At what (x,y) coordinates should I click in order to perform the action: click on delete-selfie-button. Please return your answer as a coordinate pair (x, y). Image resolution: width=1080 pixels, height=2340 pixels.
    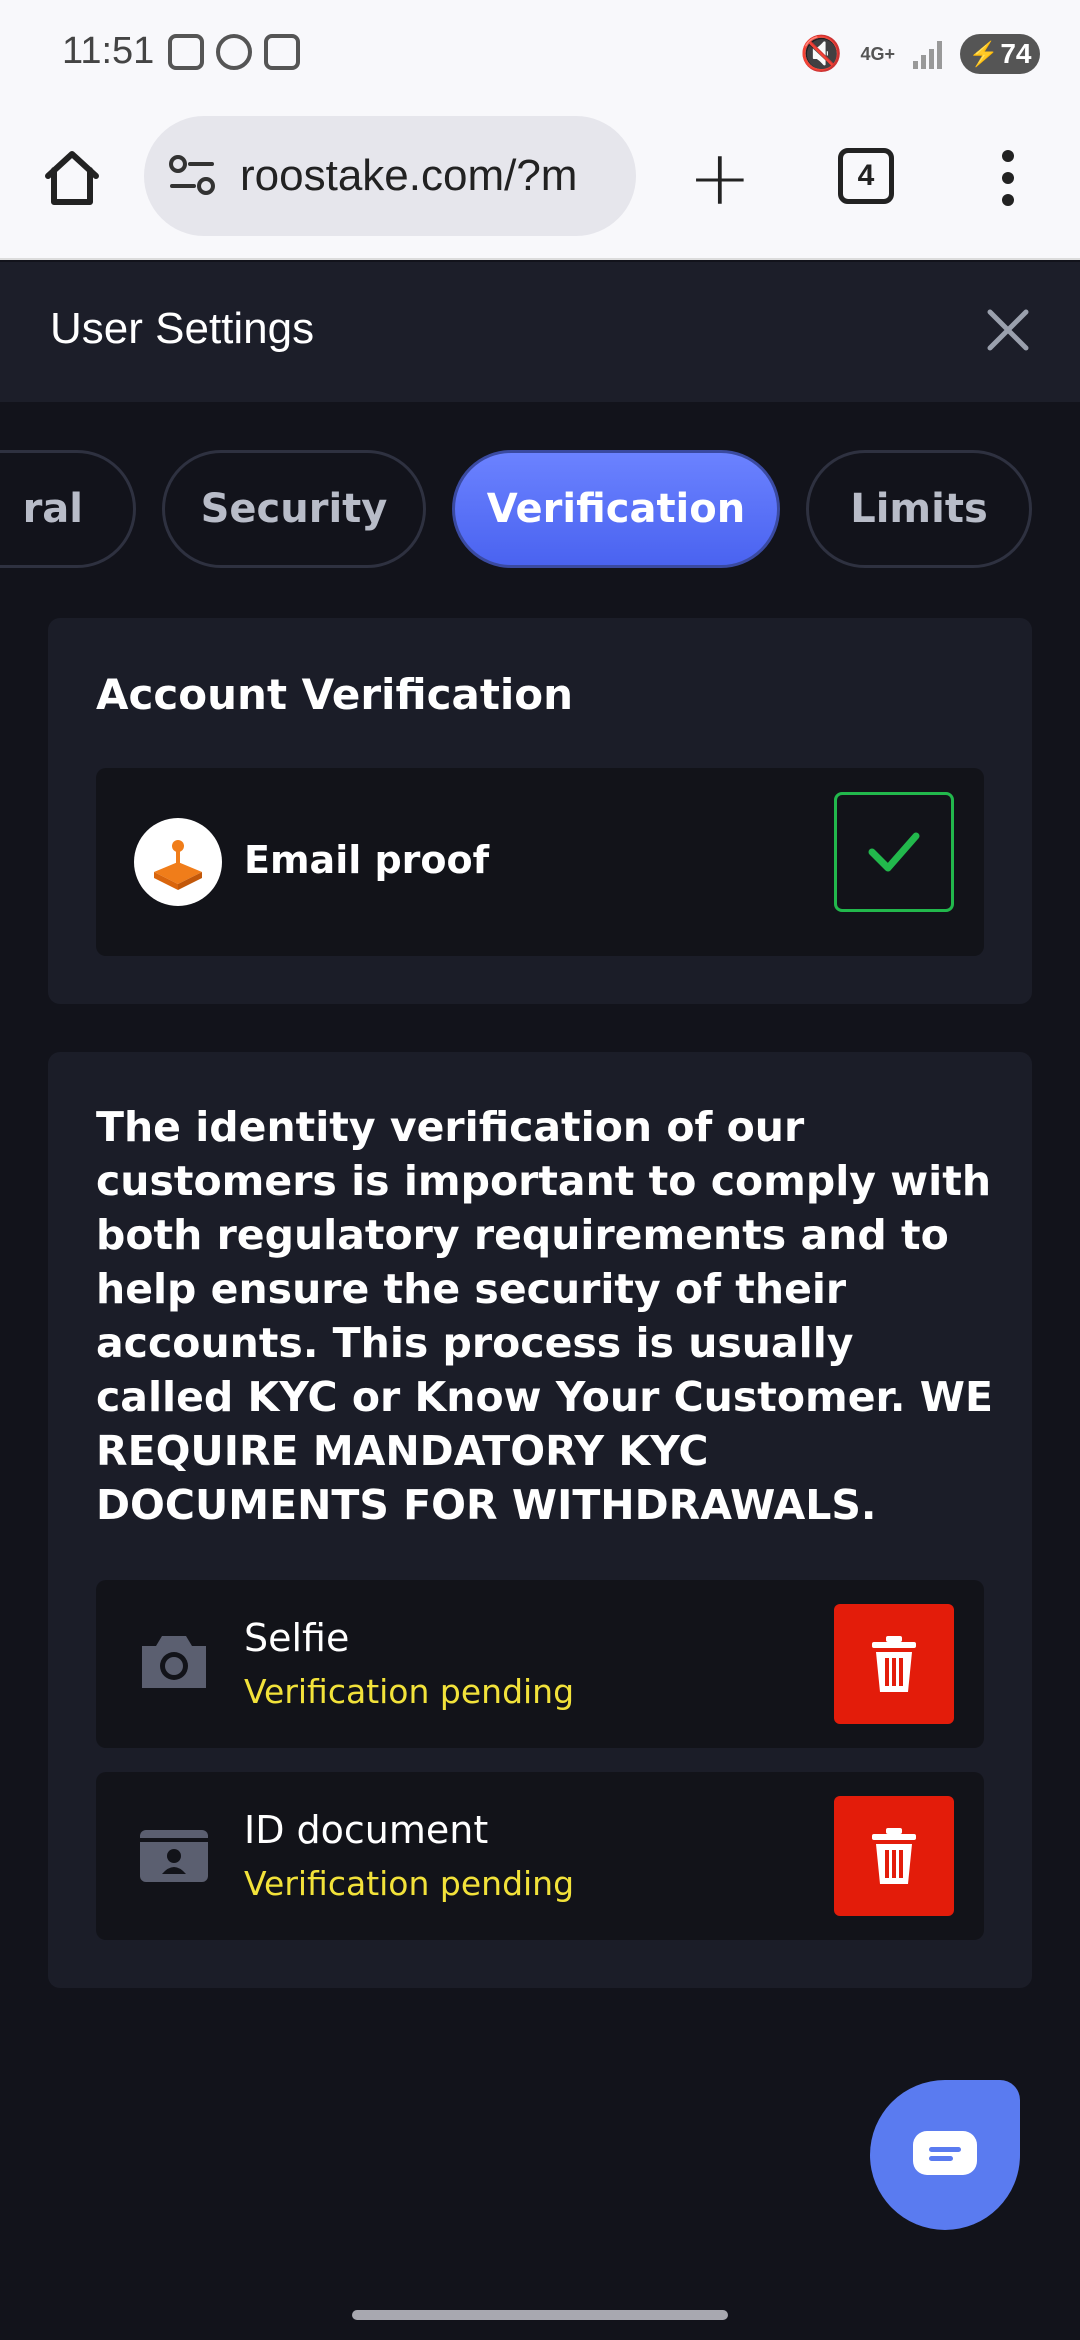
    Looking at the image, I should click on (894, 1664).